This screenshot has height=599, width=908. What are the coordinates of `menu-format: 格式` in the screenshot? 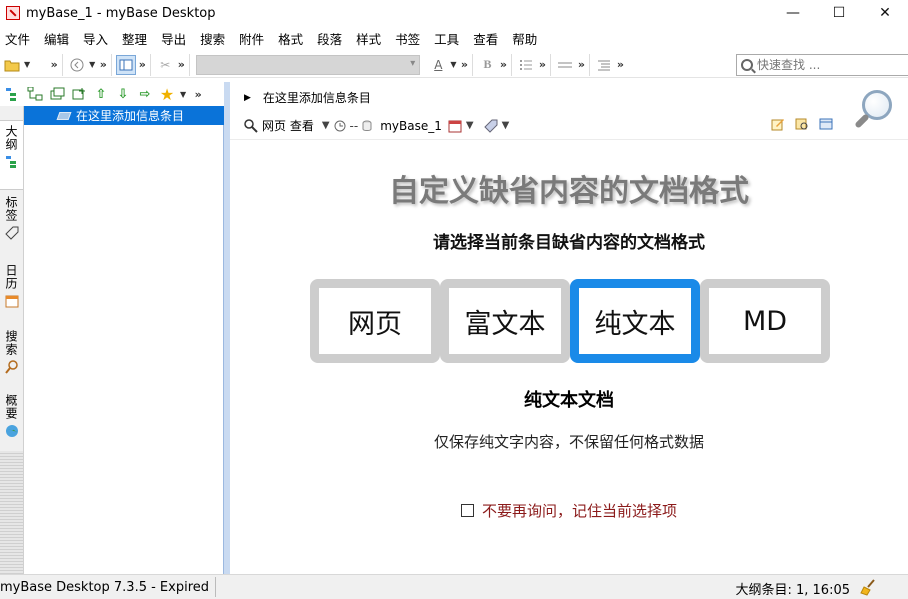 It's located at (293, 38).